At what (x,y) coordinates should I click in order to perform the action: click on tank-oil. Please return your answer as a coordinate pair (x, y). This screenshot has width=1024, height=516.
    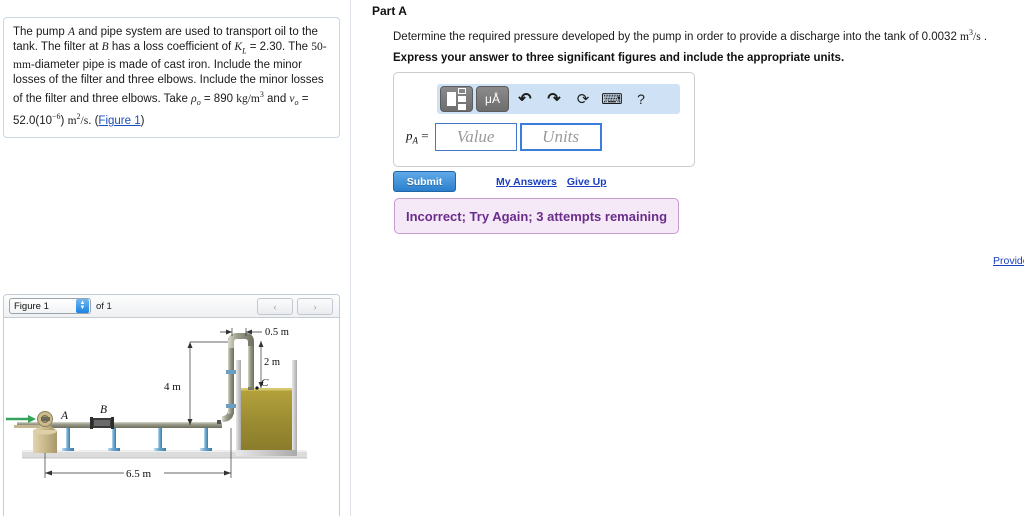
    Looking at the image, I should click on (266, 419).